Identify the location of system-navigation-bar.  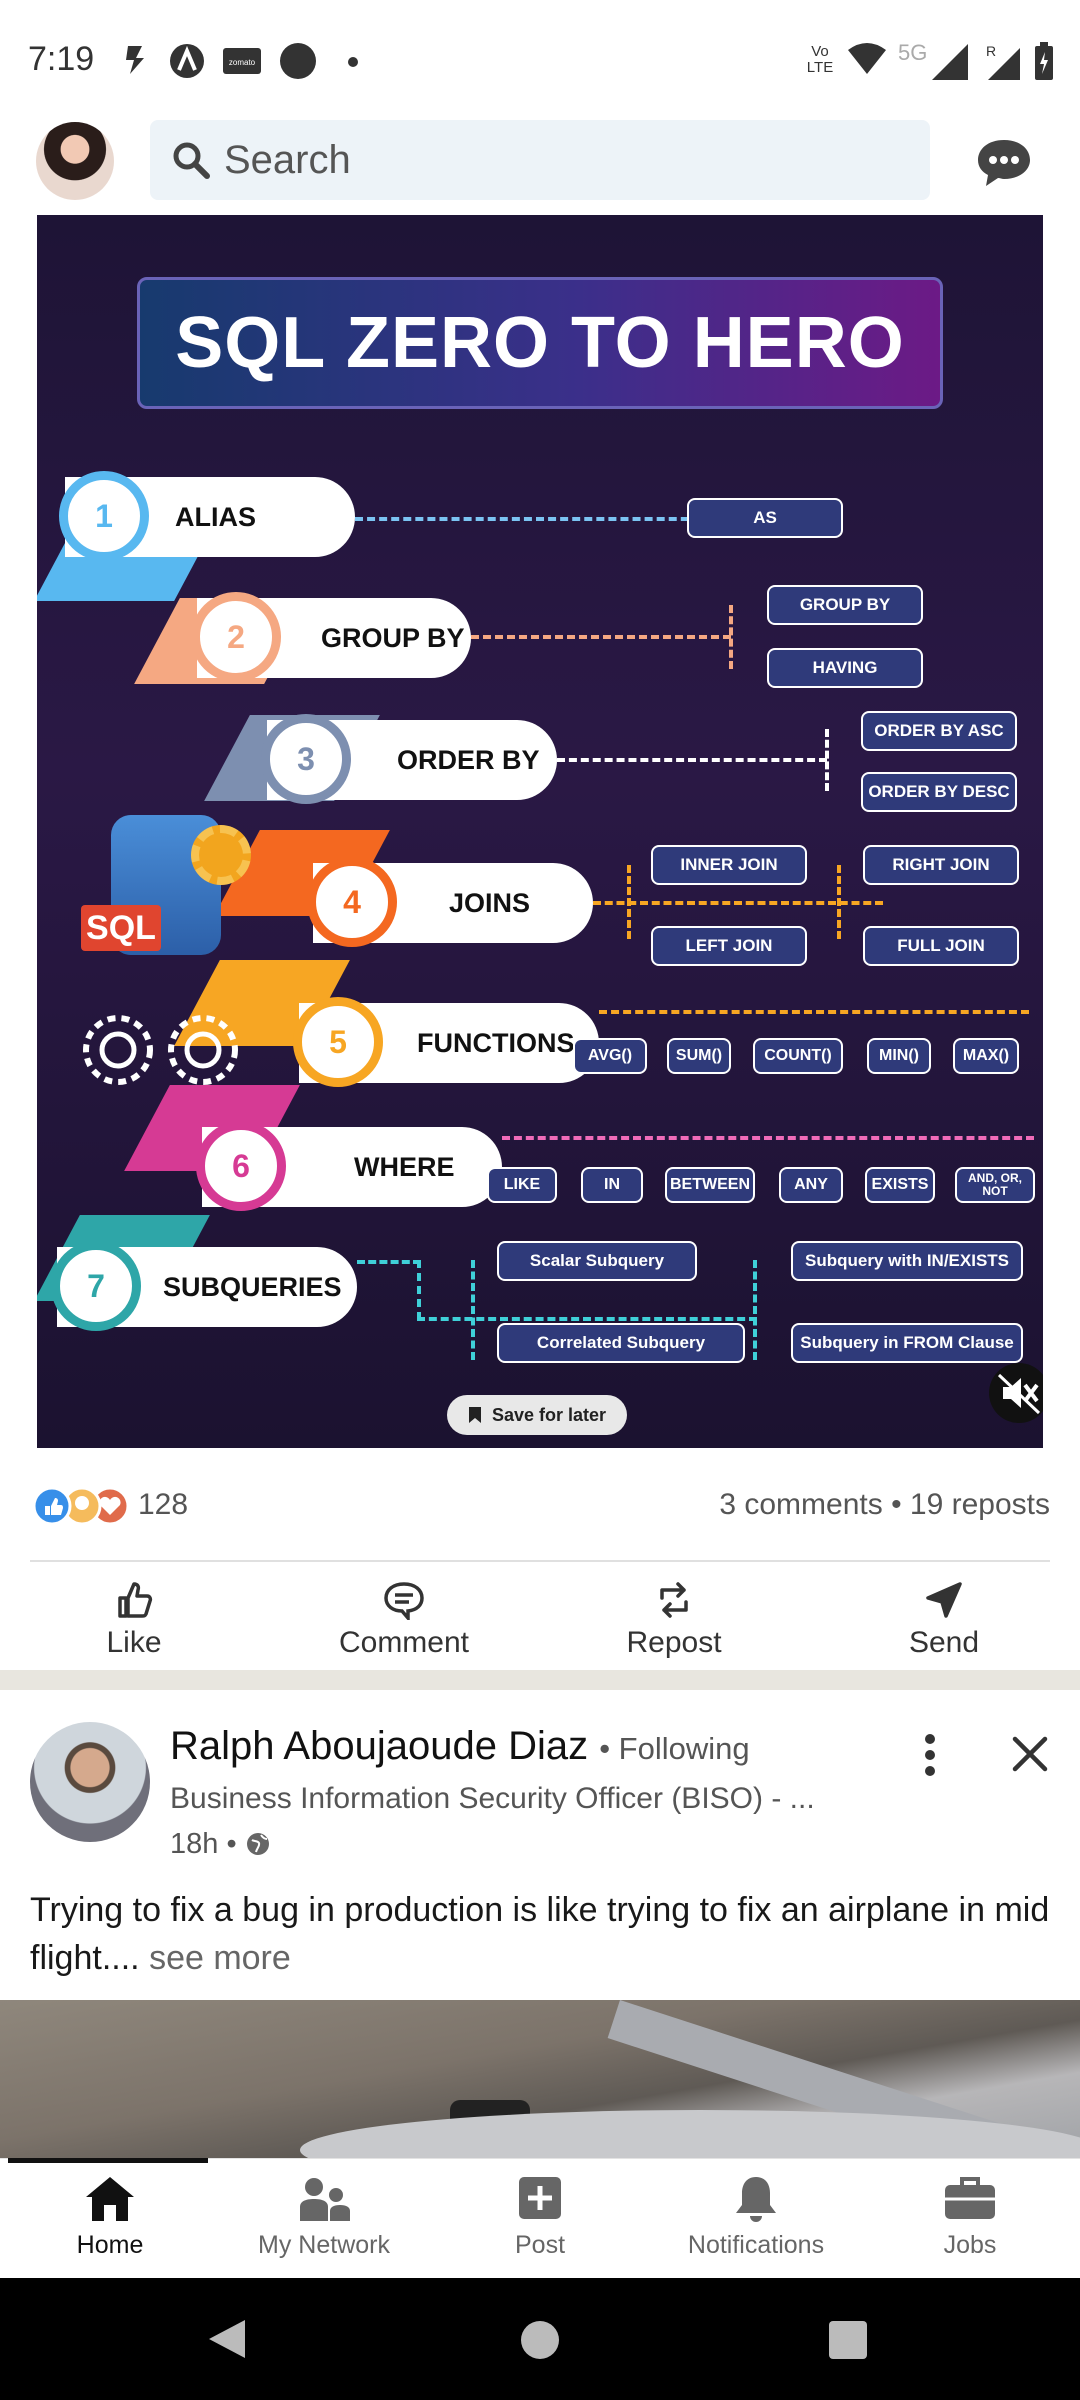
(540, 2339).